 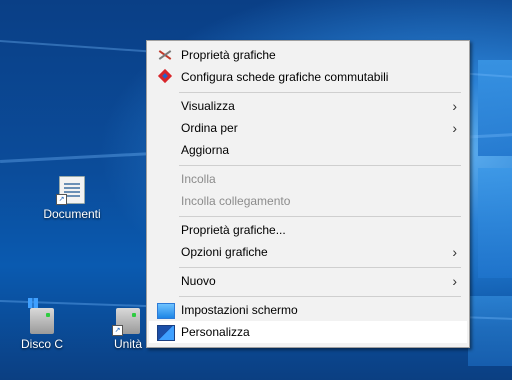 I want to click on menu-item-display-settings: Impostazioni schermo, so click(x=308, y=310).